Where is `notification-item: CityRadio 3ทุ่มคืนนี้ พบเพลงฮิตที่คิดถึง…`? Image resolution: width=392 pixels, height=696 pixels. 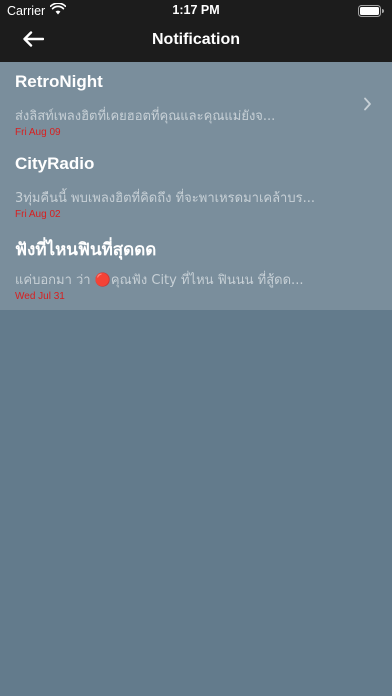
notification-item: CityRadio 3ทุ่มคืนนี้ พบเพลงฮิตที่คิดถึง… is located at coordinates (196, 185).